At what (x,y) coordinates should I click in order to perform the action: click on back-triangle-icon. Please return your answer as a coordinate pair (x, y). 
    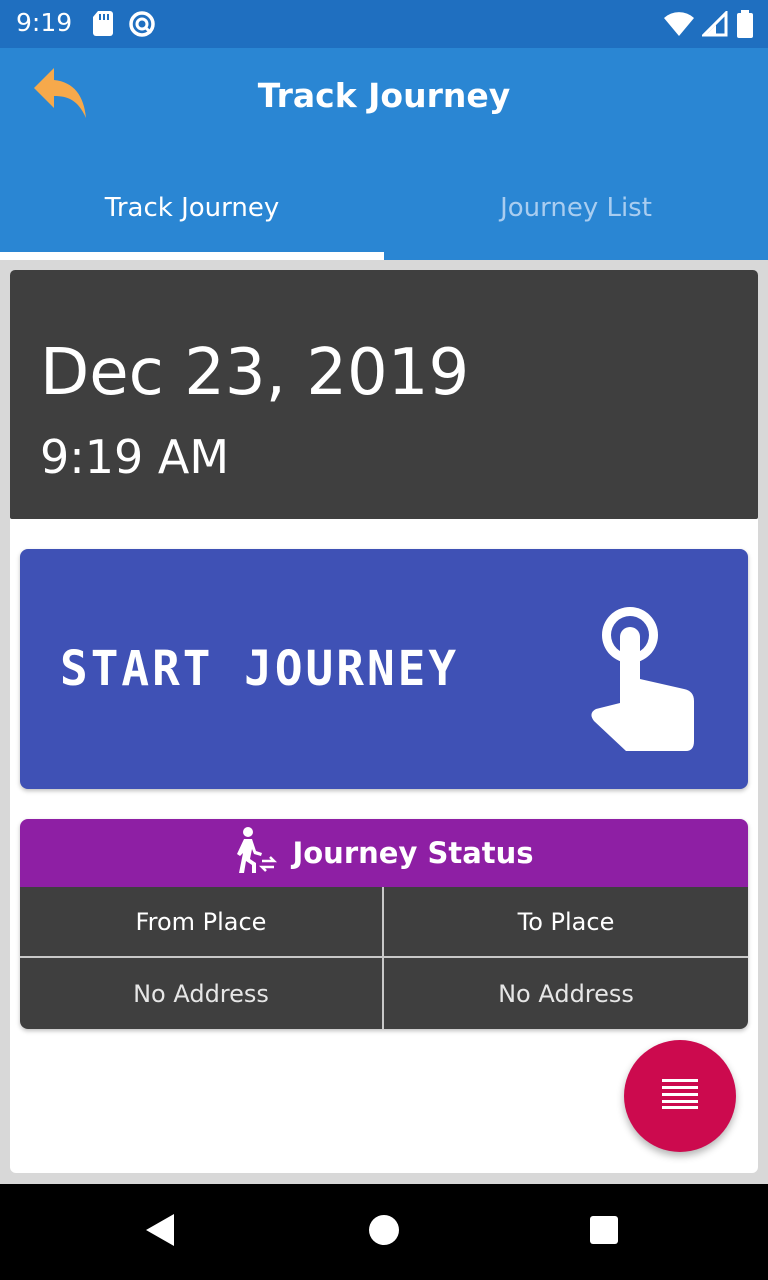
    Looking at the image, I should click on (160, 1232).